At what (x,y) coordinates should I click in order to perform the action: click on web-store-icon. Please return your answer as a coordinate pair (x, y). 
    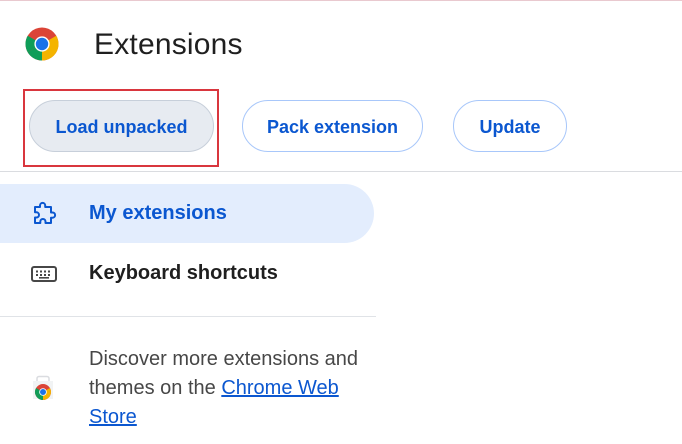
    Looking at the image, I should click on (43, 387).